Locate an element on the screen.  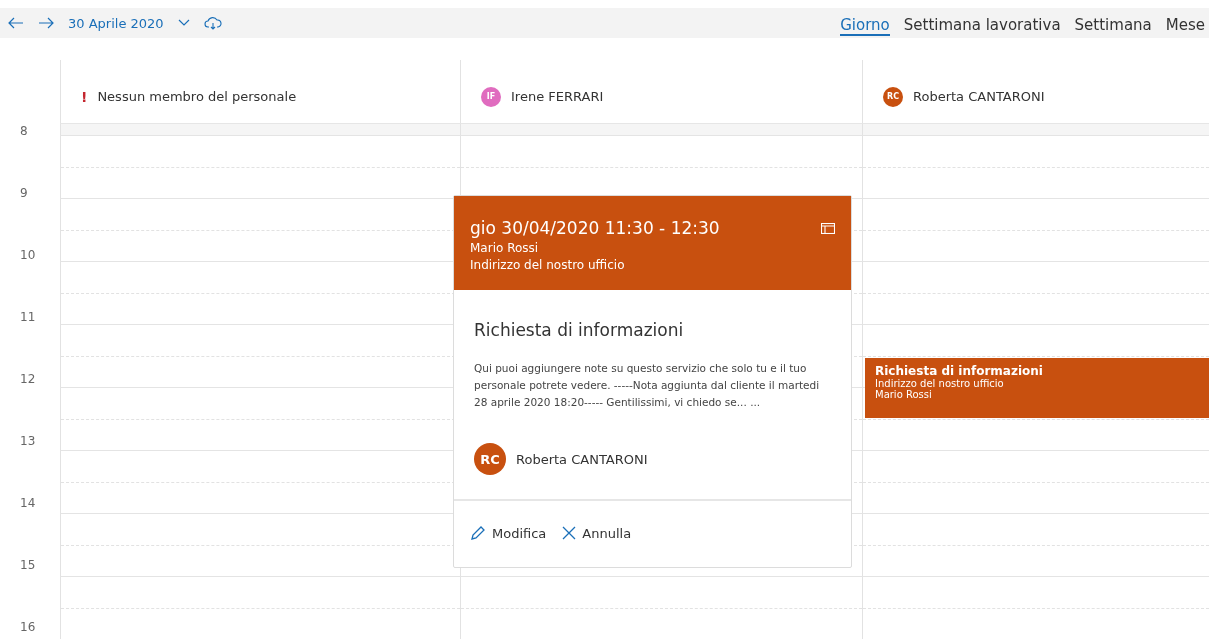
hour-label: 10 is located at coordinates (28, 256).